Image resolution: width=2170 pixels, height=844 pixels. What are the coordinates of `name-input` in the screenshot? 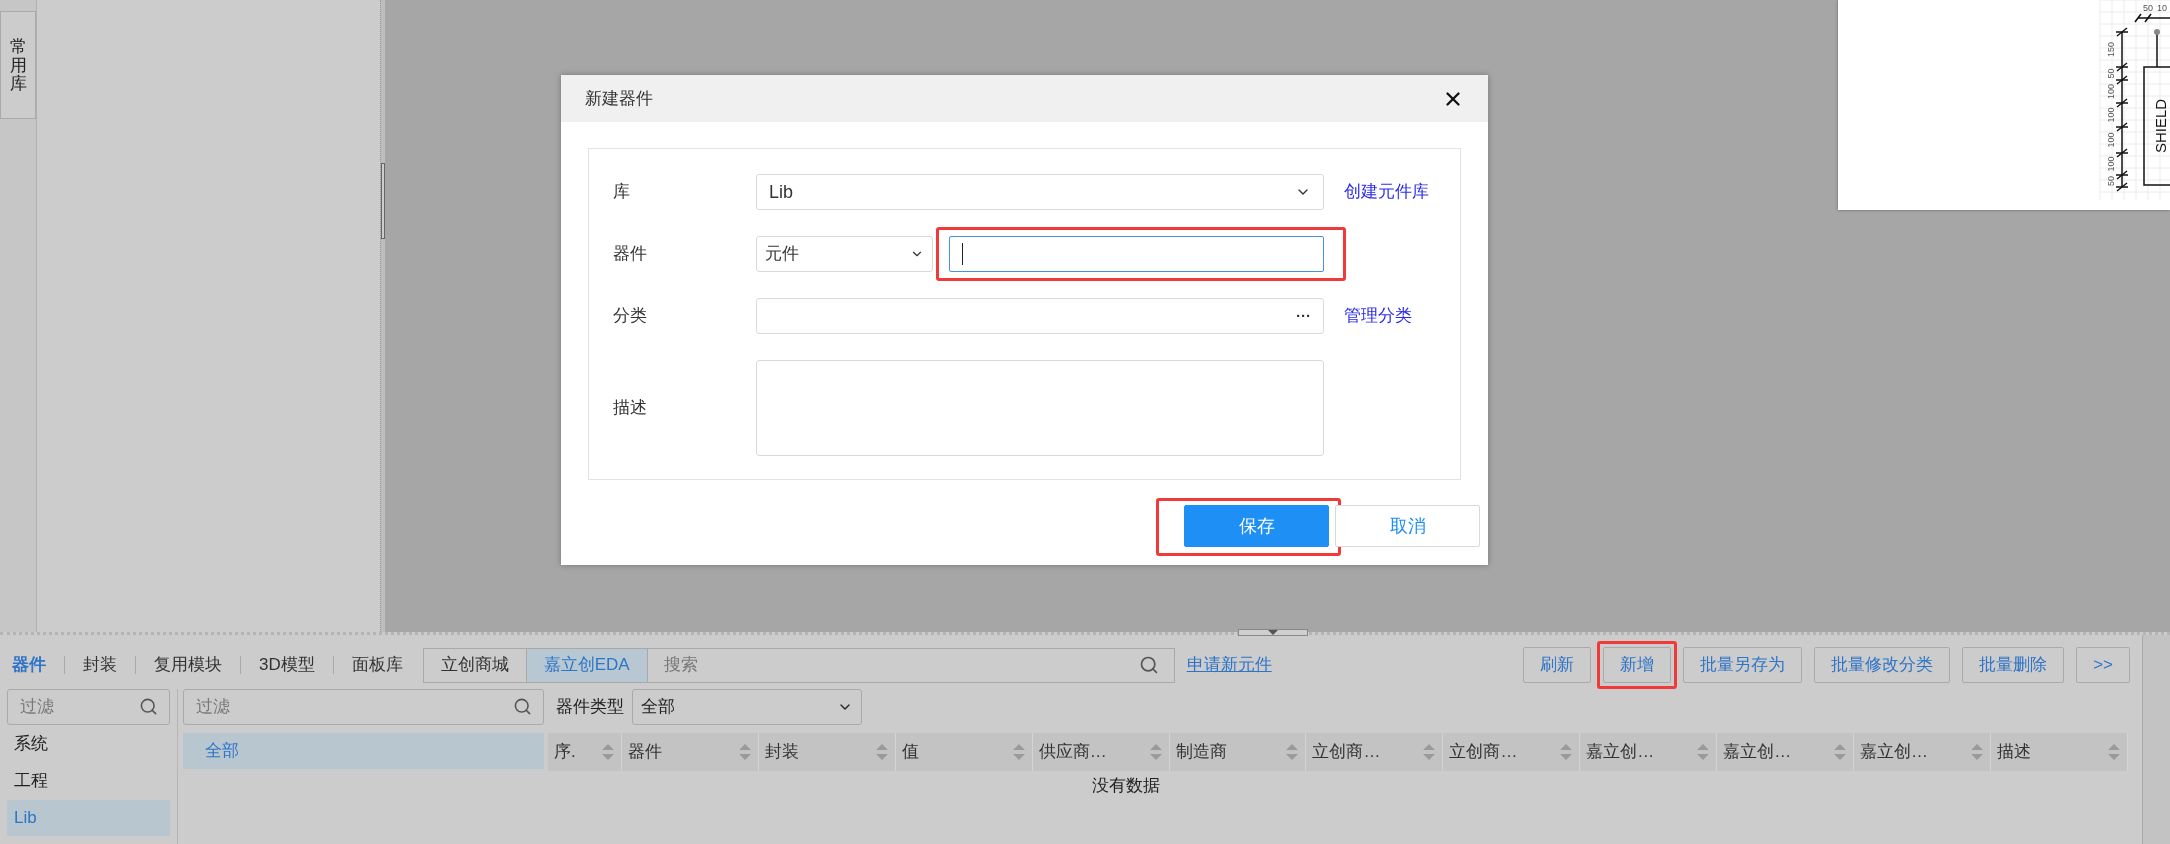 It's located at (1136, 254).